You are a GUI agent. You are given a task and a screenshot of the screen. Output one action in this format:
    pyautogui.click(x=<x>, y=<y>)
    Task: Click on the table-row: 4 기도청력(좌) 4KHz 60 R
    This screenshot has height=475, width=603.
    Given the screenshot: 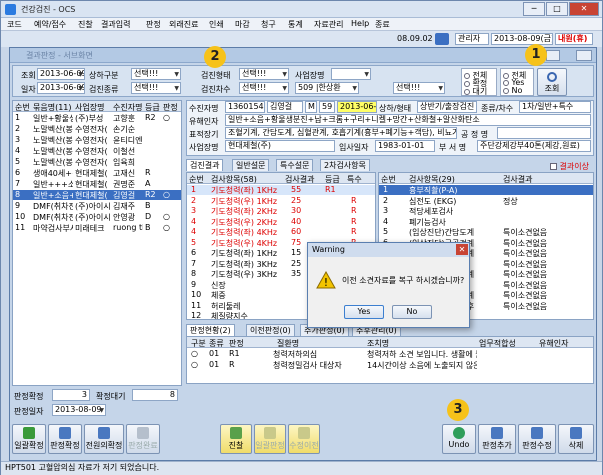 What is the action you would take?
    pyautogui.click(x=281, y=232)
    